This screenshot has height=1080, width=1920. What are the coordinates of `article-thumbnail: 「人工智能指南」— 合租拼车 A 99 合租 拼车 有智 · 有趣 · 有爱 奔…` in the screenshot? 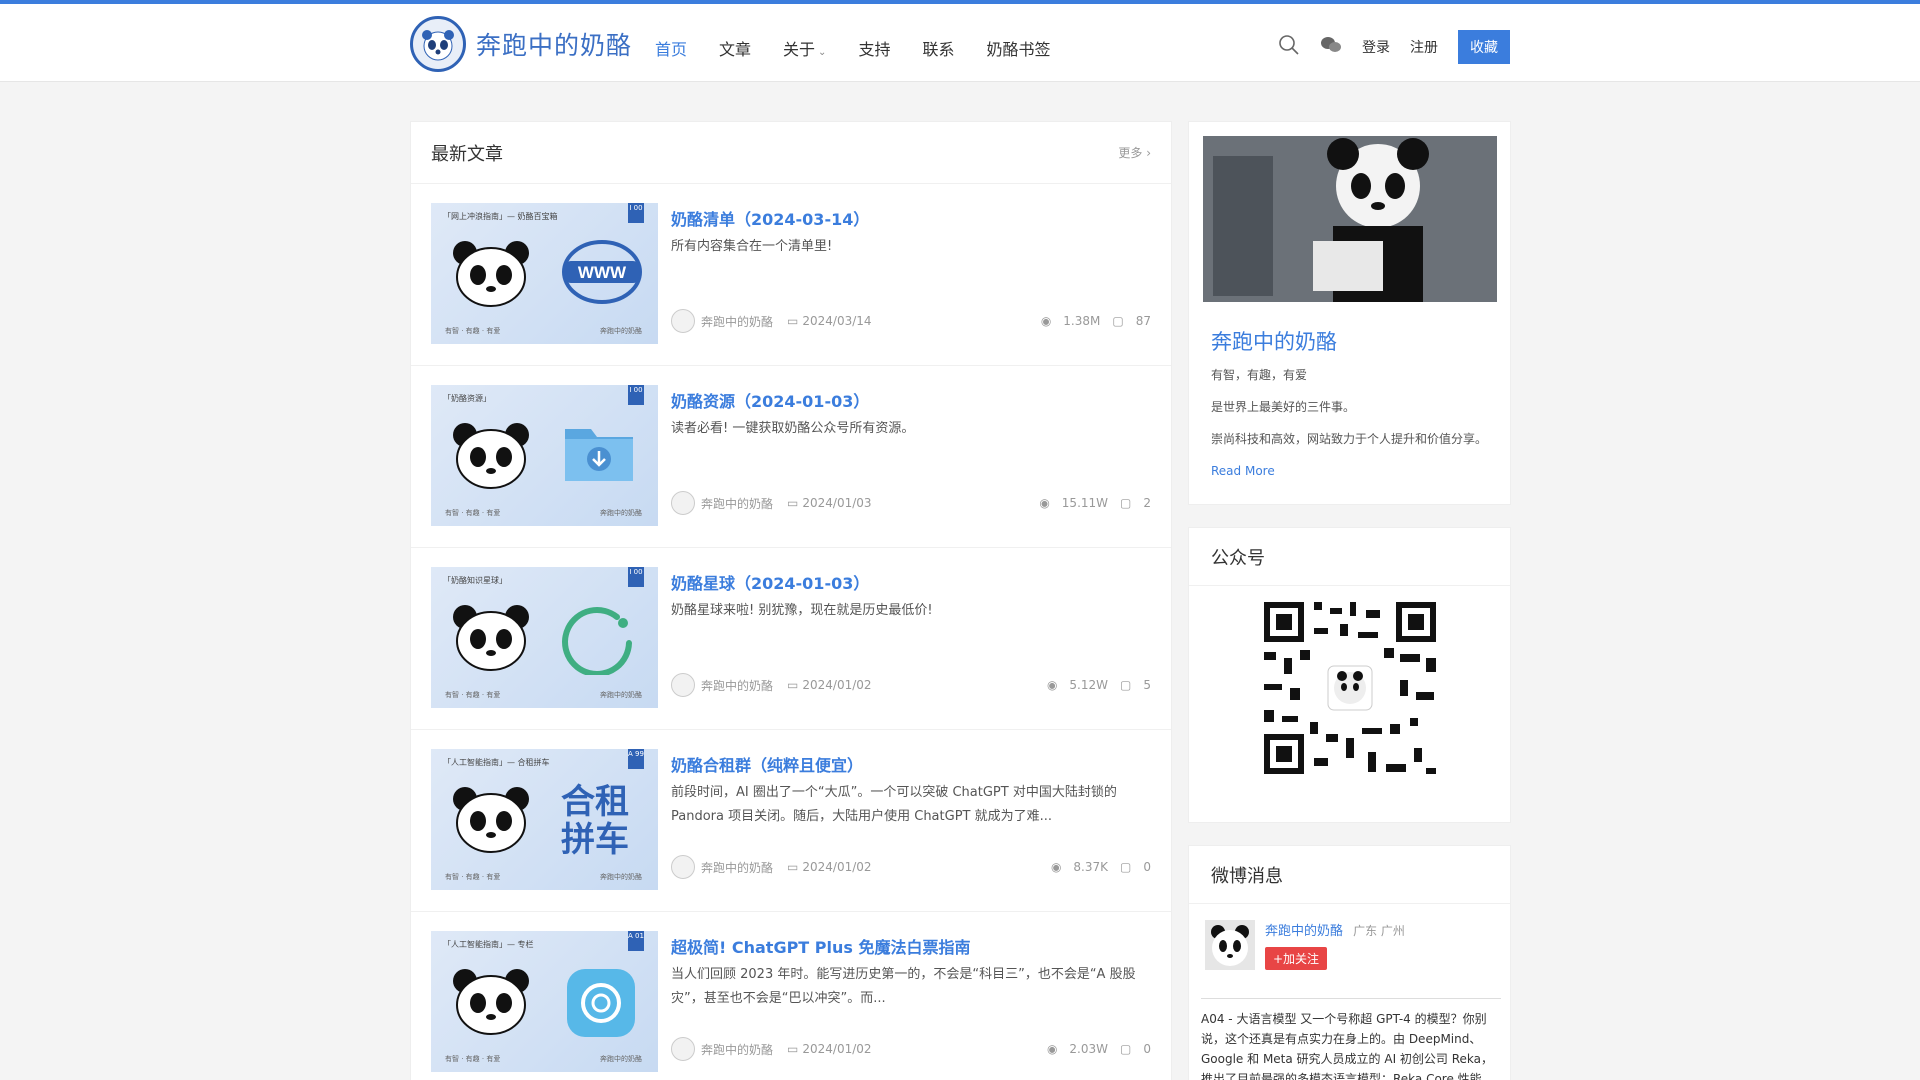 It's located at (544, 819).